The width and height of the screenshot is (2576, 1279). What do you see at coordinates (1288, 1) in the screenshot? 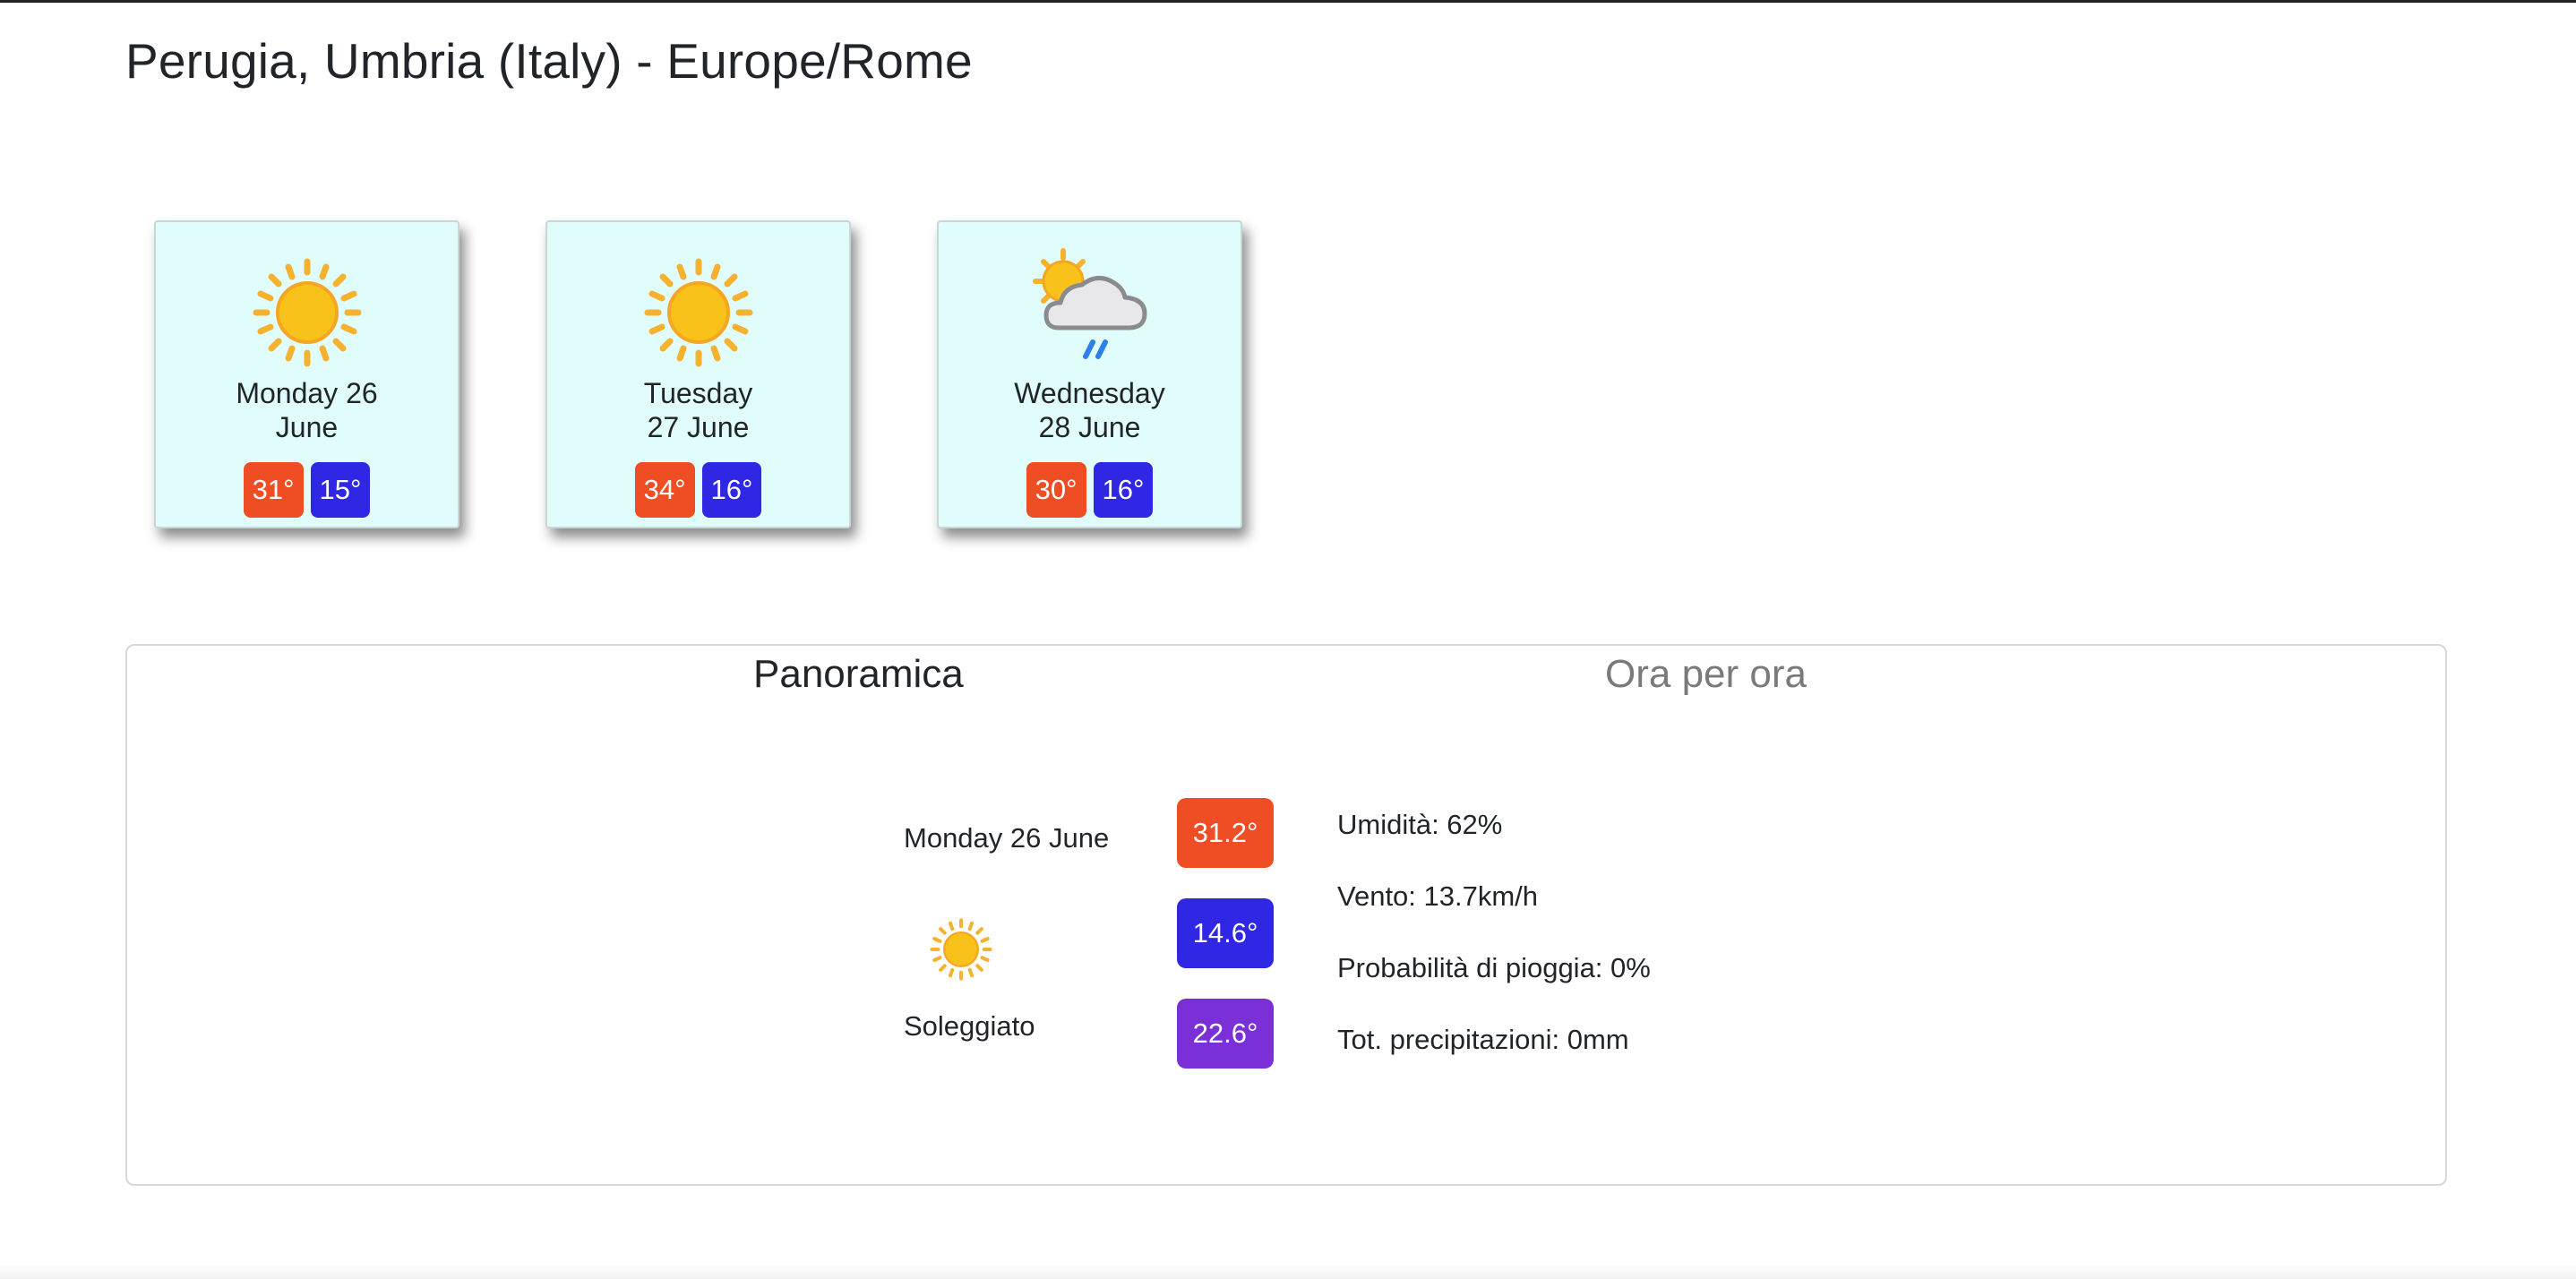
I see `top-border` at bounding box center [1288, 1].